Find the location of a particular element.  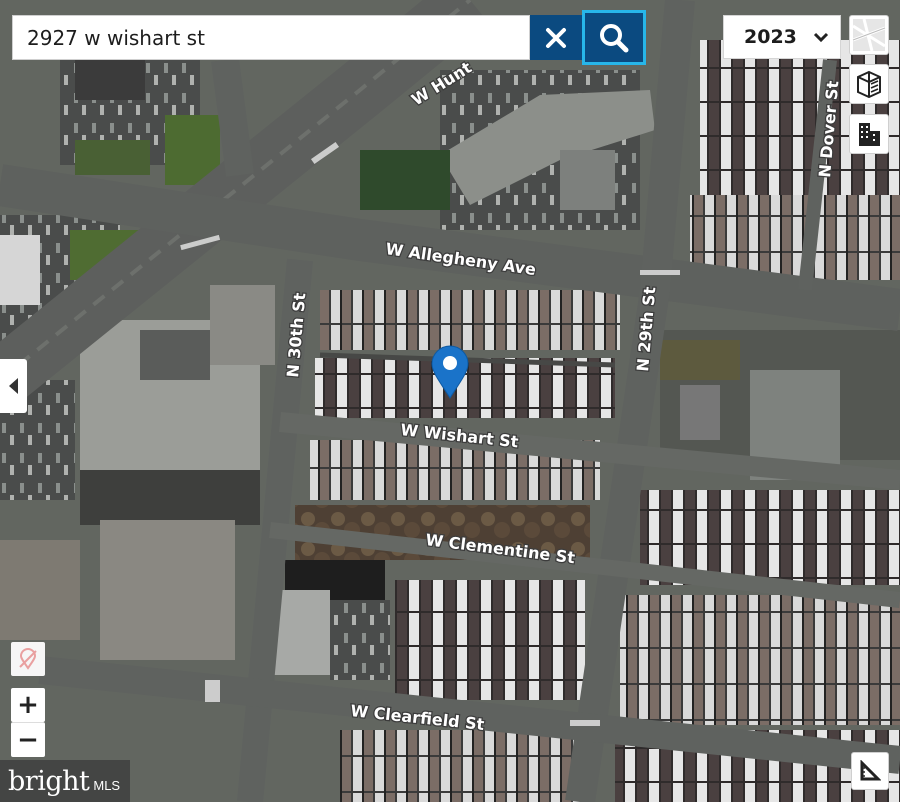

zoom-out-label: − is located at coordinates (28, 740).